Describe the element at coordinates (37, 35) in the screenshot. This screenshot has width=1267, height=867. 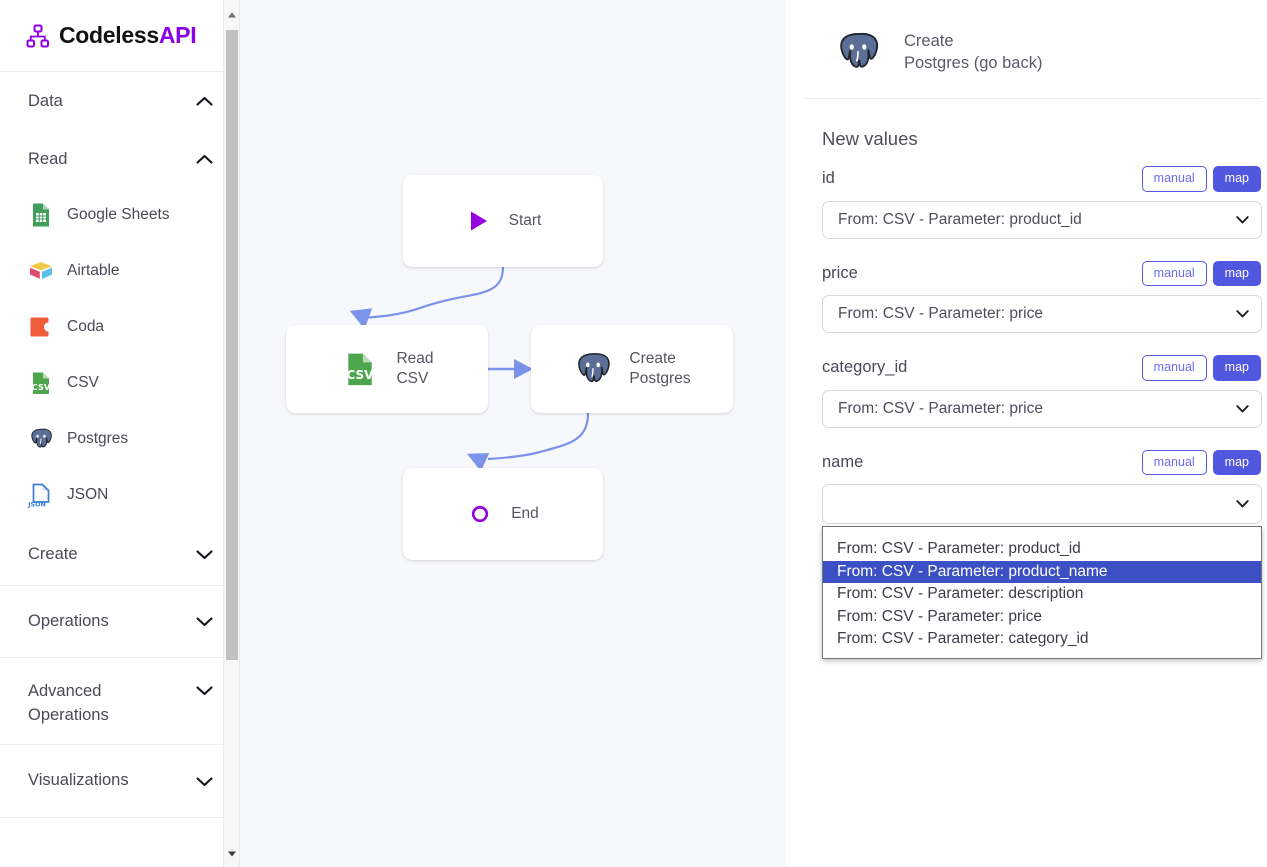
I see `sitemap-icon` at that location.